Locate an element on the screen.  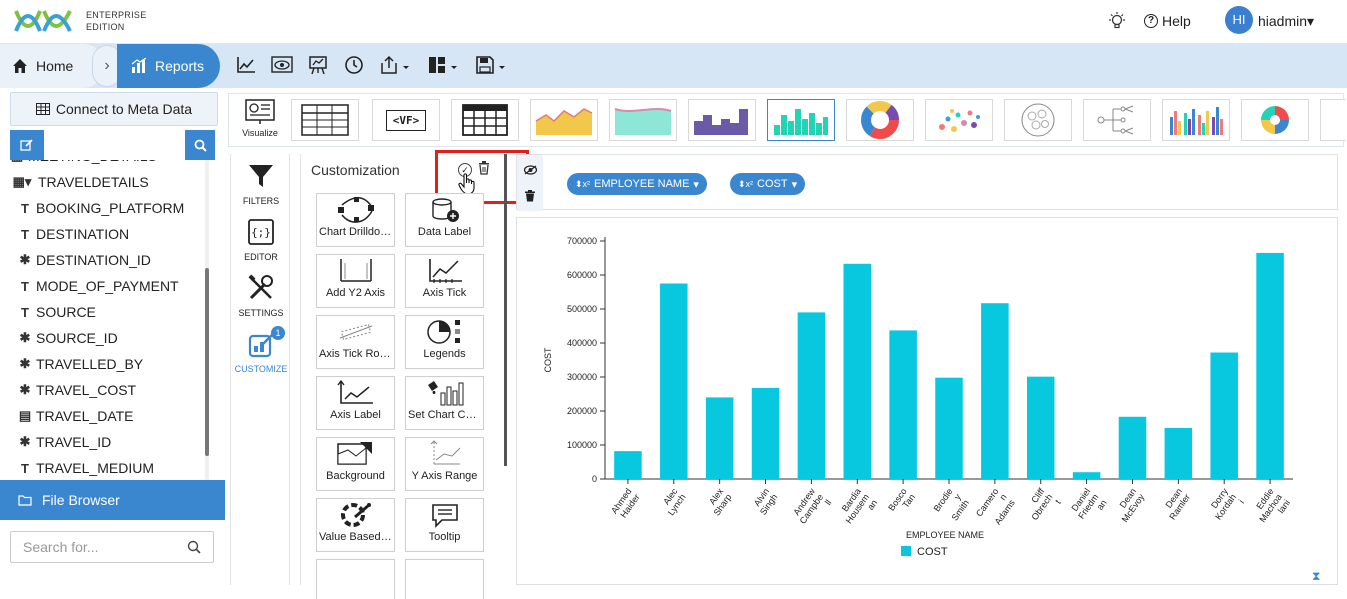
tooltip-icon is located at coordinates (444, 515).